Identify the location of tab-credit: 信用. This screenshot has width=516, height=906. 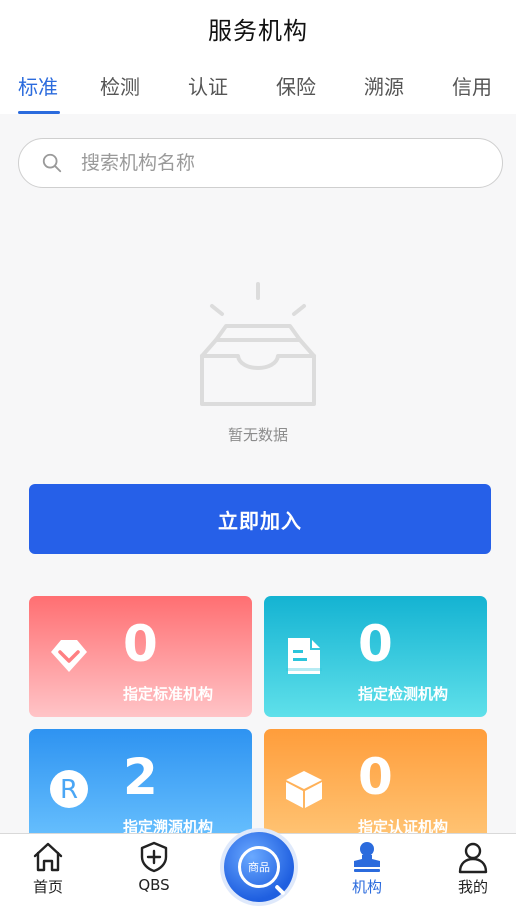
(472, 85).